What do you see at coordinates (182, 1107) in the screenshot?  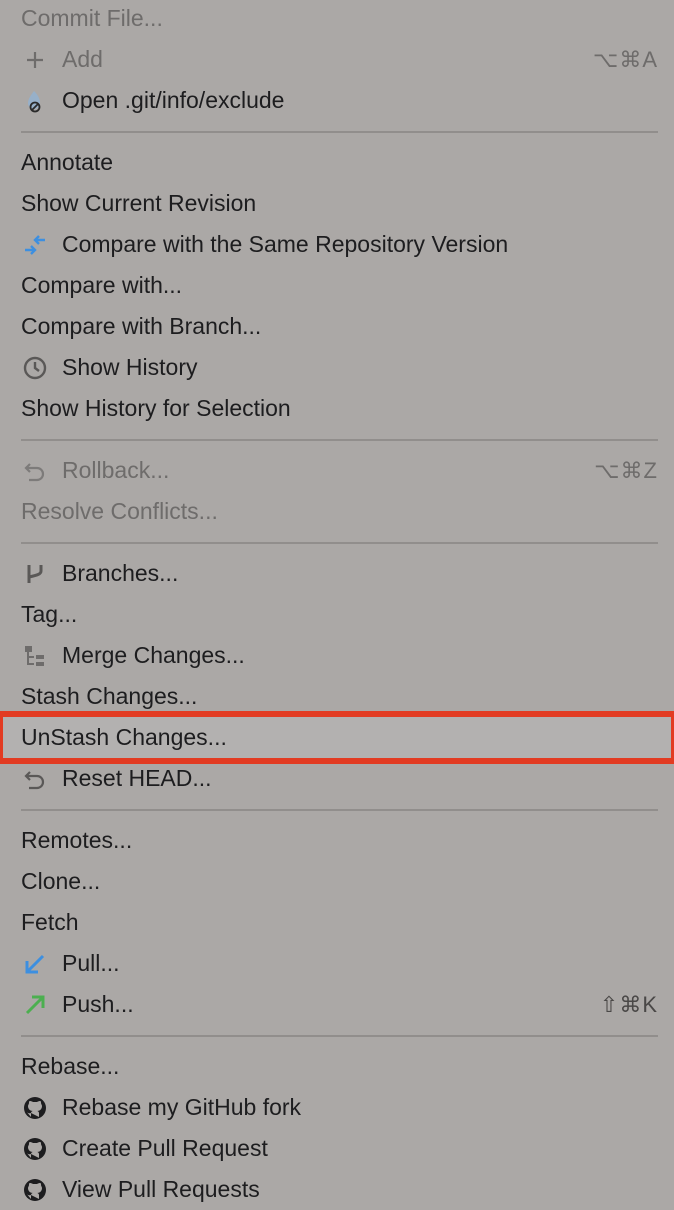 I see `menu-item-label: Rebase my GitHub fork` at bounding box center [182, 1107].